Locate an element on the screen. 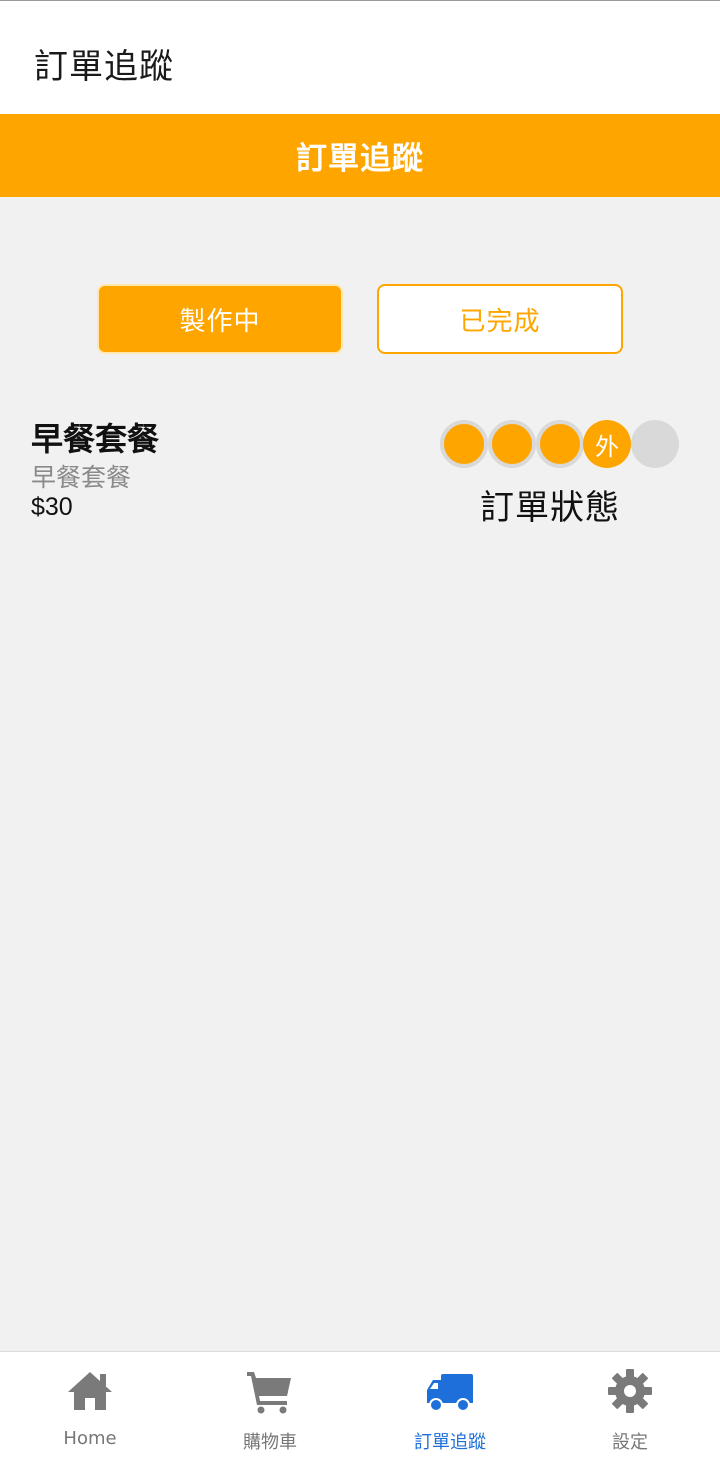  banner-title: 訂單追蹤 is located at coordinates (360, 159).